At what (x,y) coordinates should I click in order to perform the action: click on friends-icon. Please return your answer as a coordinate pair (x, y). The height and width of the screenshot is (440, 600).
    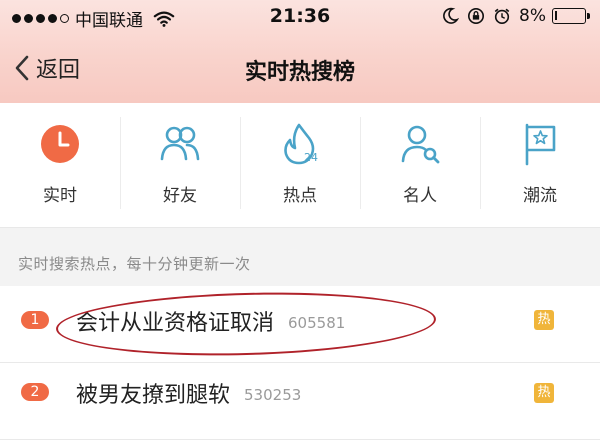
    Looking at the image, I should click on (180, 143).